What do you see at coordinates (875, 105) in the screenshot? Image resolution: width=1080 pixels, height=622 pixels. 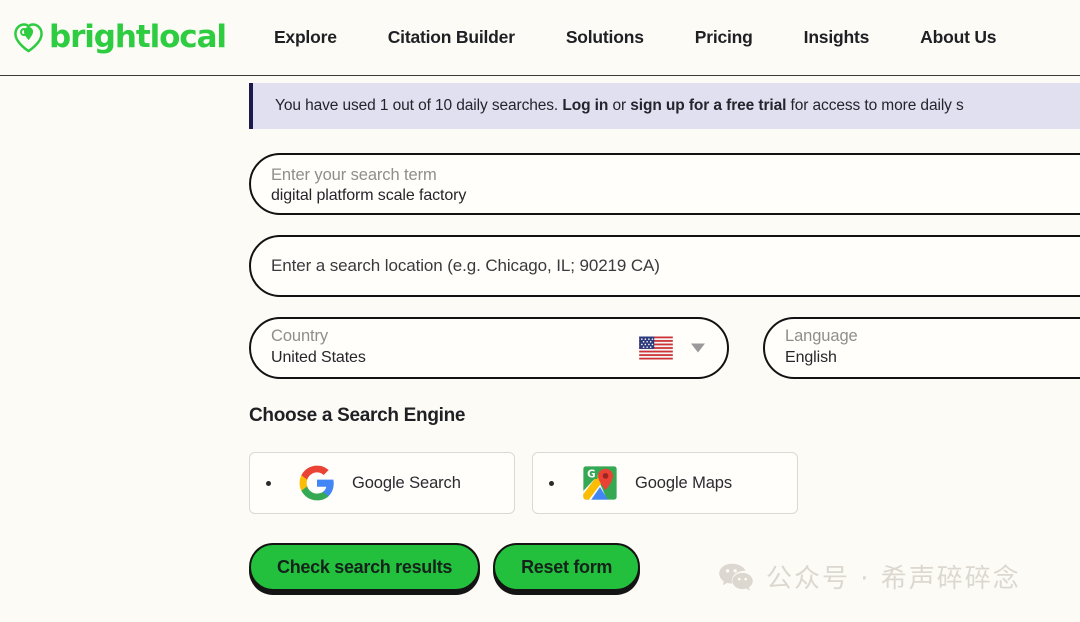 I see `banner-suffix: for access to more daily s` at bounding box center [875, 105].